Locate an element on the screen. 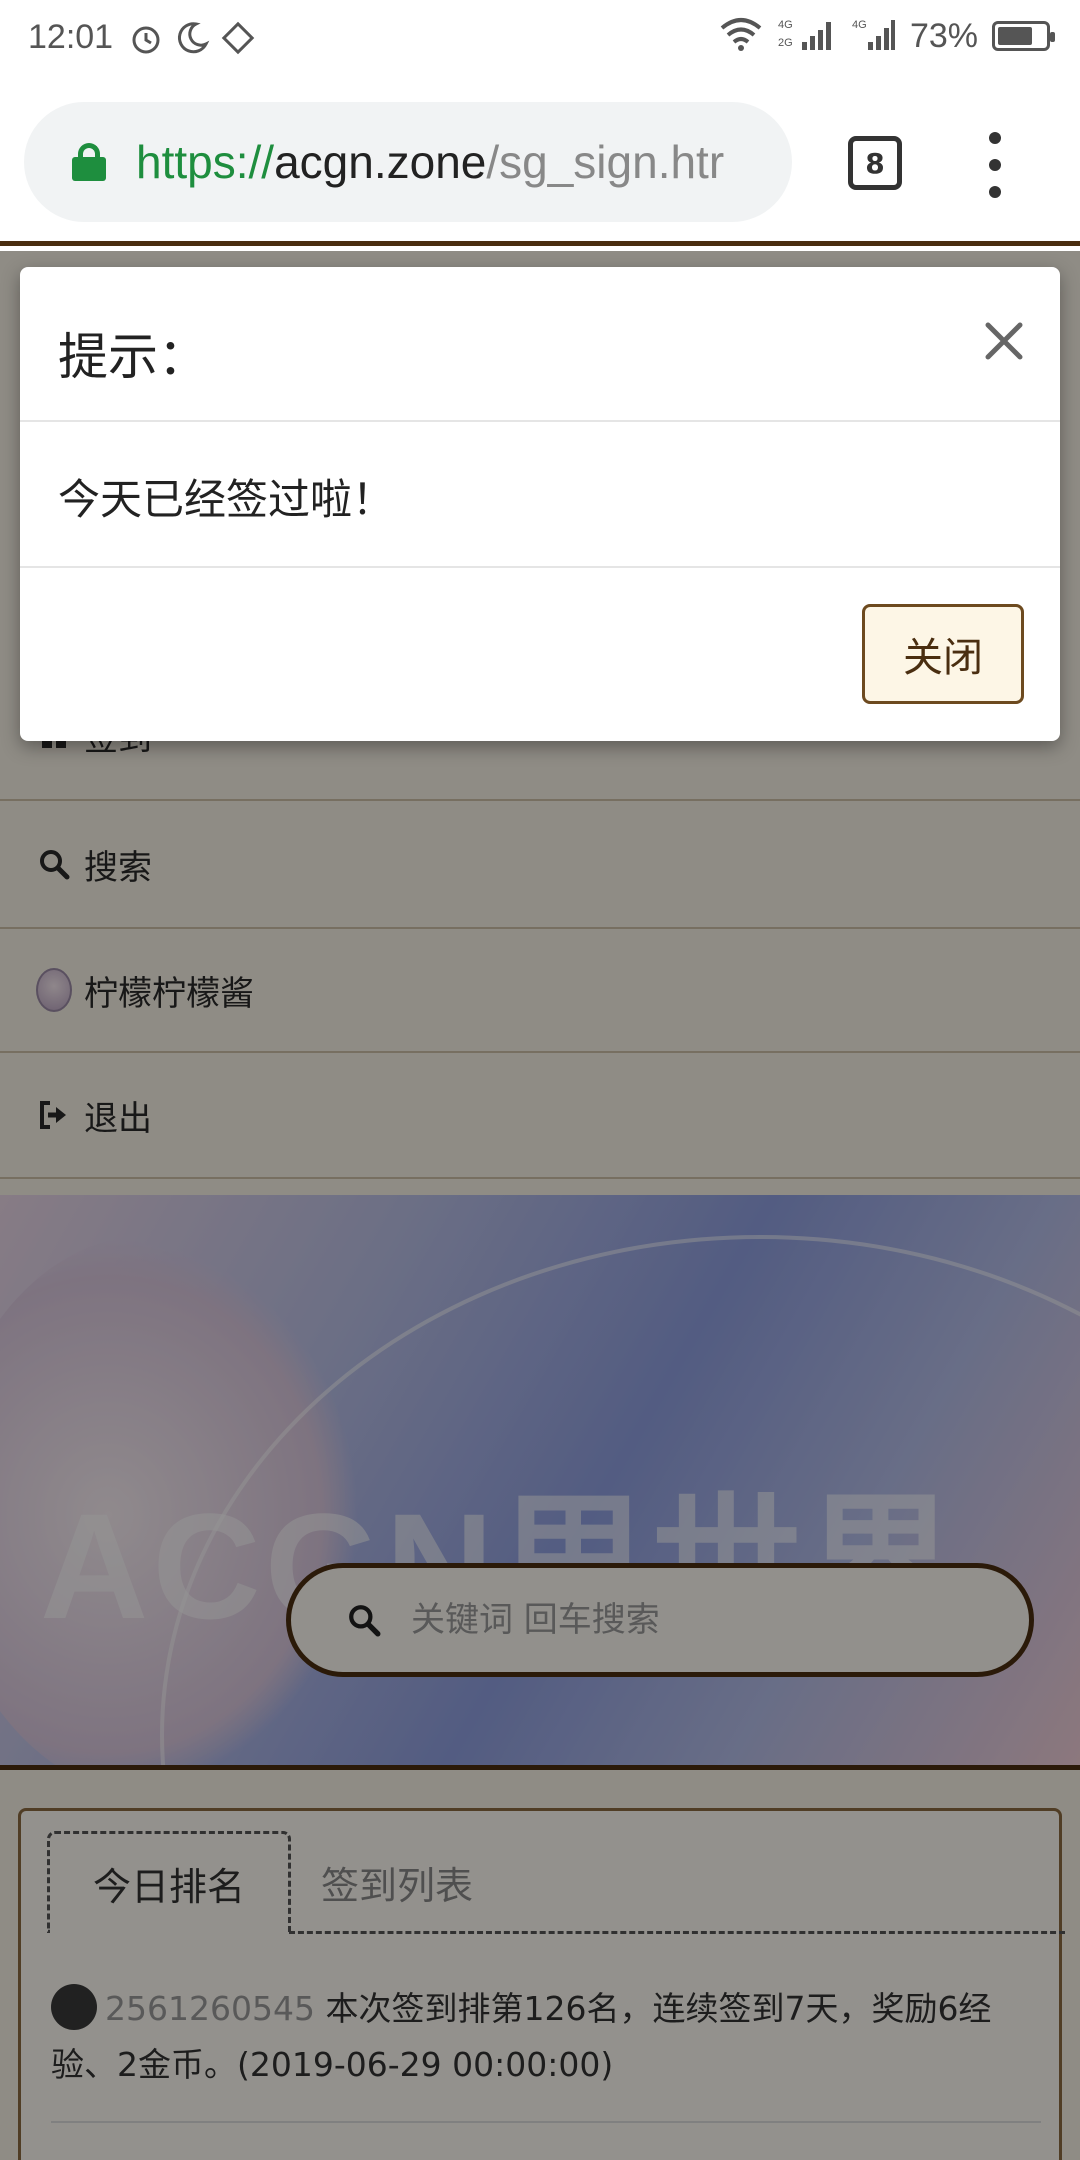 The width and height of the screenshot is (1080, 2160). signal-icon-2: 4G is located at coordinates (874, 36).